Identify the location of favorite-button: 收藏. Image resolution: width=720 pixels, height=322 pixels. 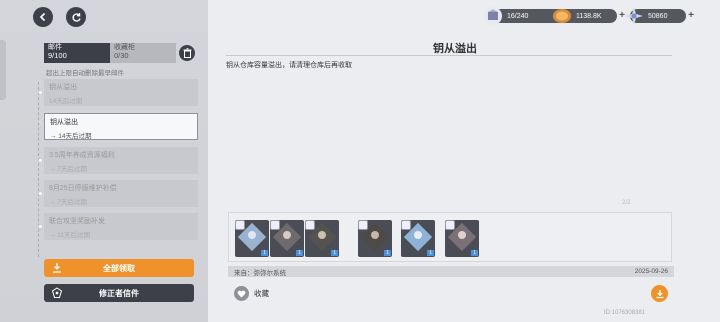
(251, 293).